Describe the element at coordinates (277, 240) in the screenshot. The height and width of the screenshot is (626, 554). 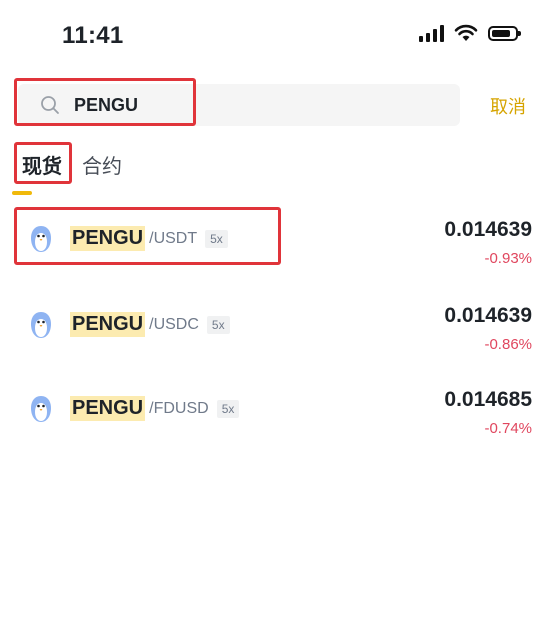
I see `list-item: PENGU /USDT 5x 0.014639 -0.93%` at that location.